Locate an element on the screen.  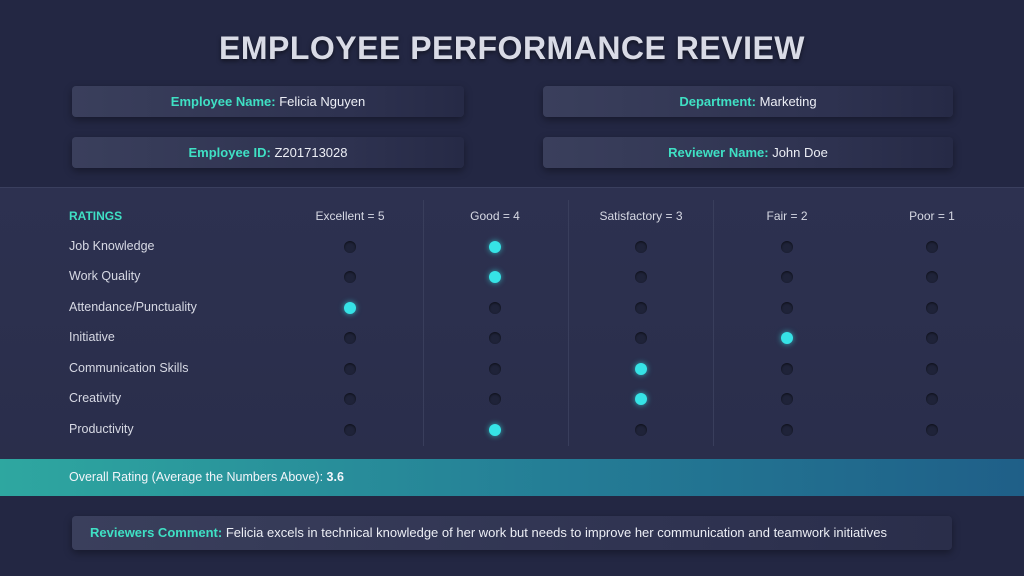
employee-name-field: Employee Name: Felicia Nguyen is located at coordinates (268, 101).